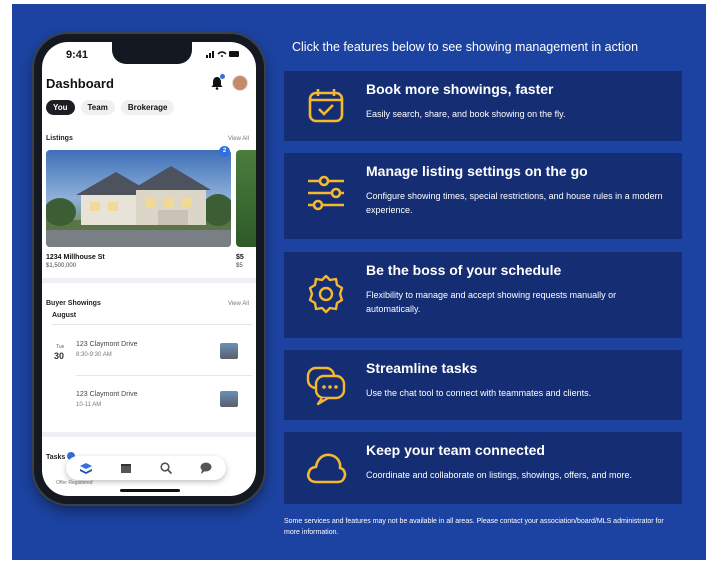 This screenshot has height=563, width=711. What do you see at coordinates (80, 83) in the screenshot?
I see `dashboard-title: Dashboard` at bounding box center [80, 83].